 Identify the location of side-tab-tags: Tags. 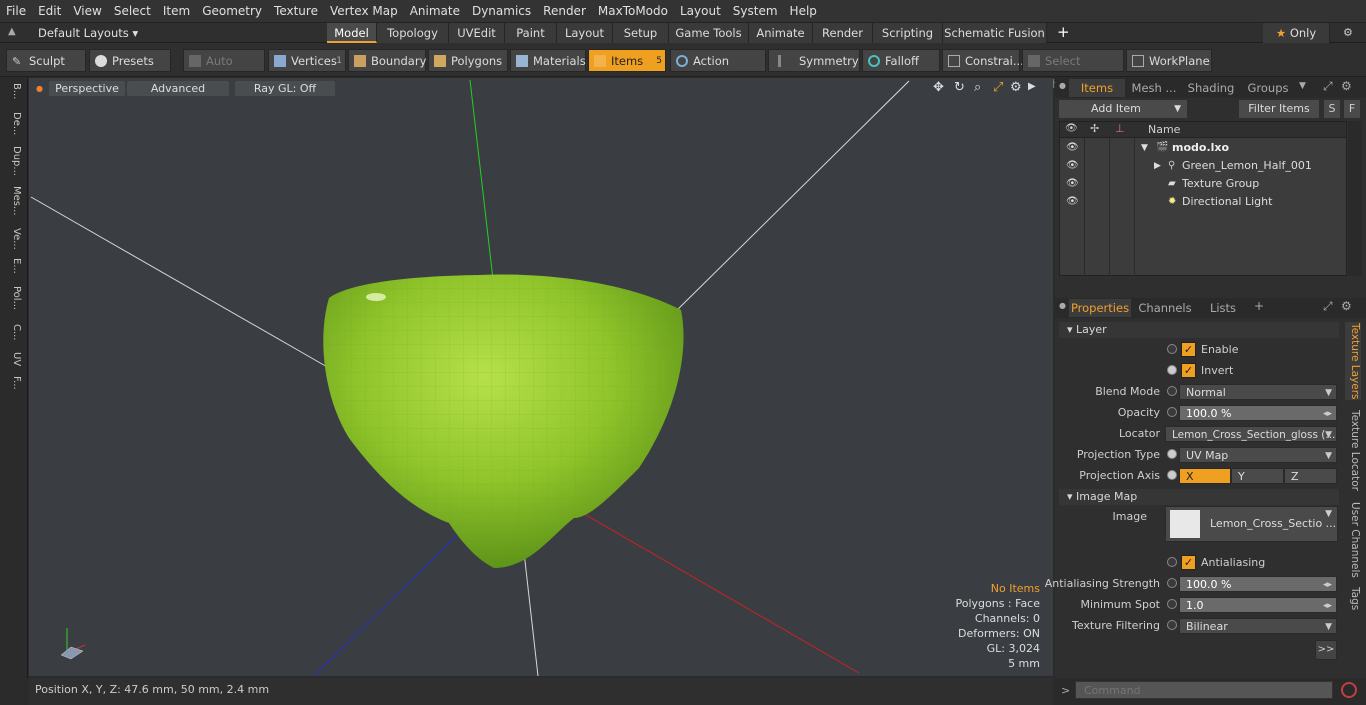
(1353, 599).